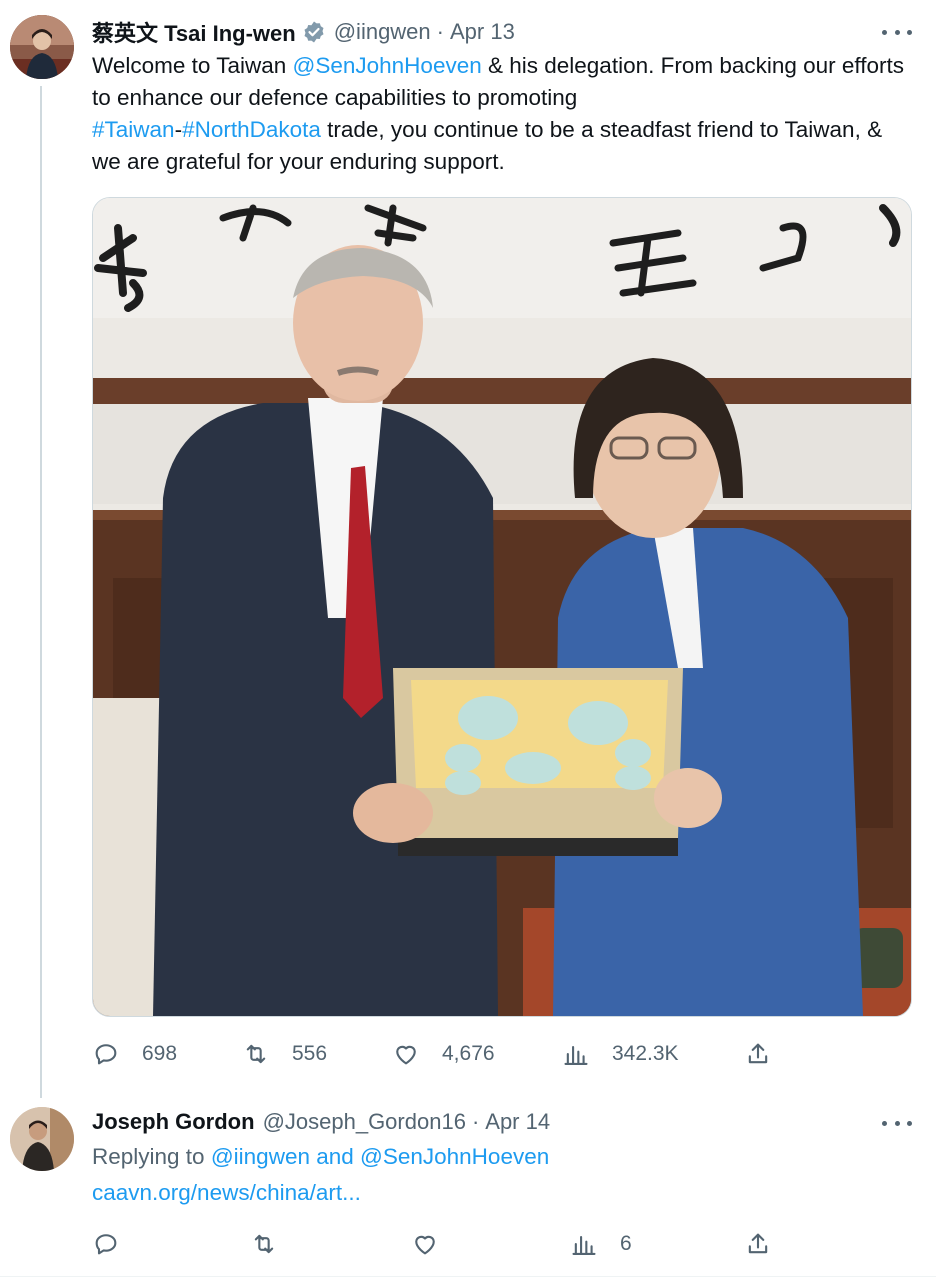 The height and width of the screenshot is (1284, 936). What do you see at coordinates (192, 65) in the screenshot?
I see `tweet-text-part: Welcome to Taiwan` at bounding box center [192, 65].